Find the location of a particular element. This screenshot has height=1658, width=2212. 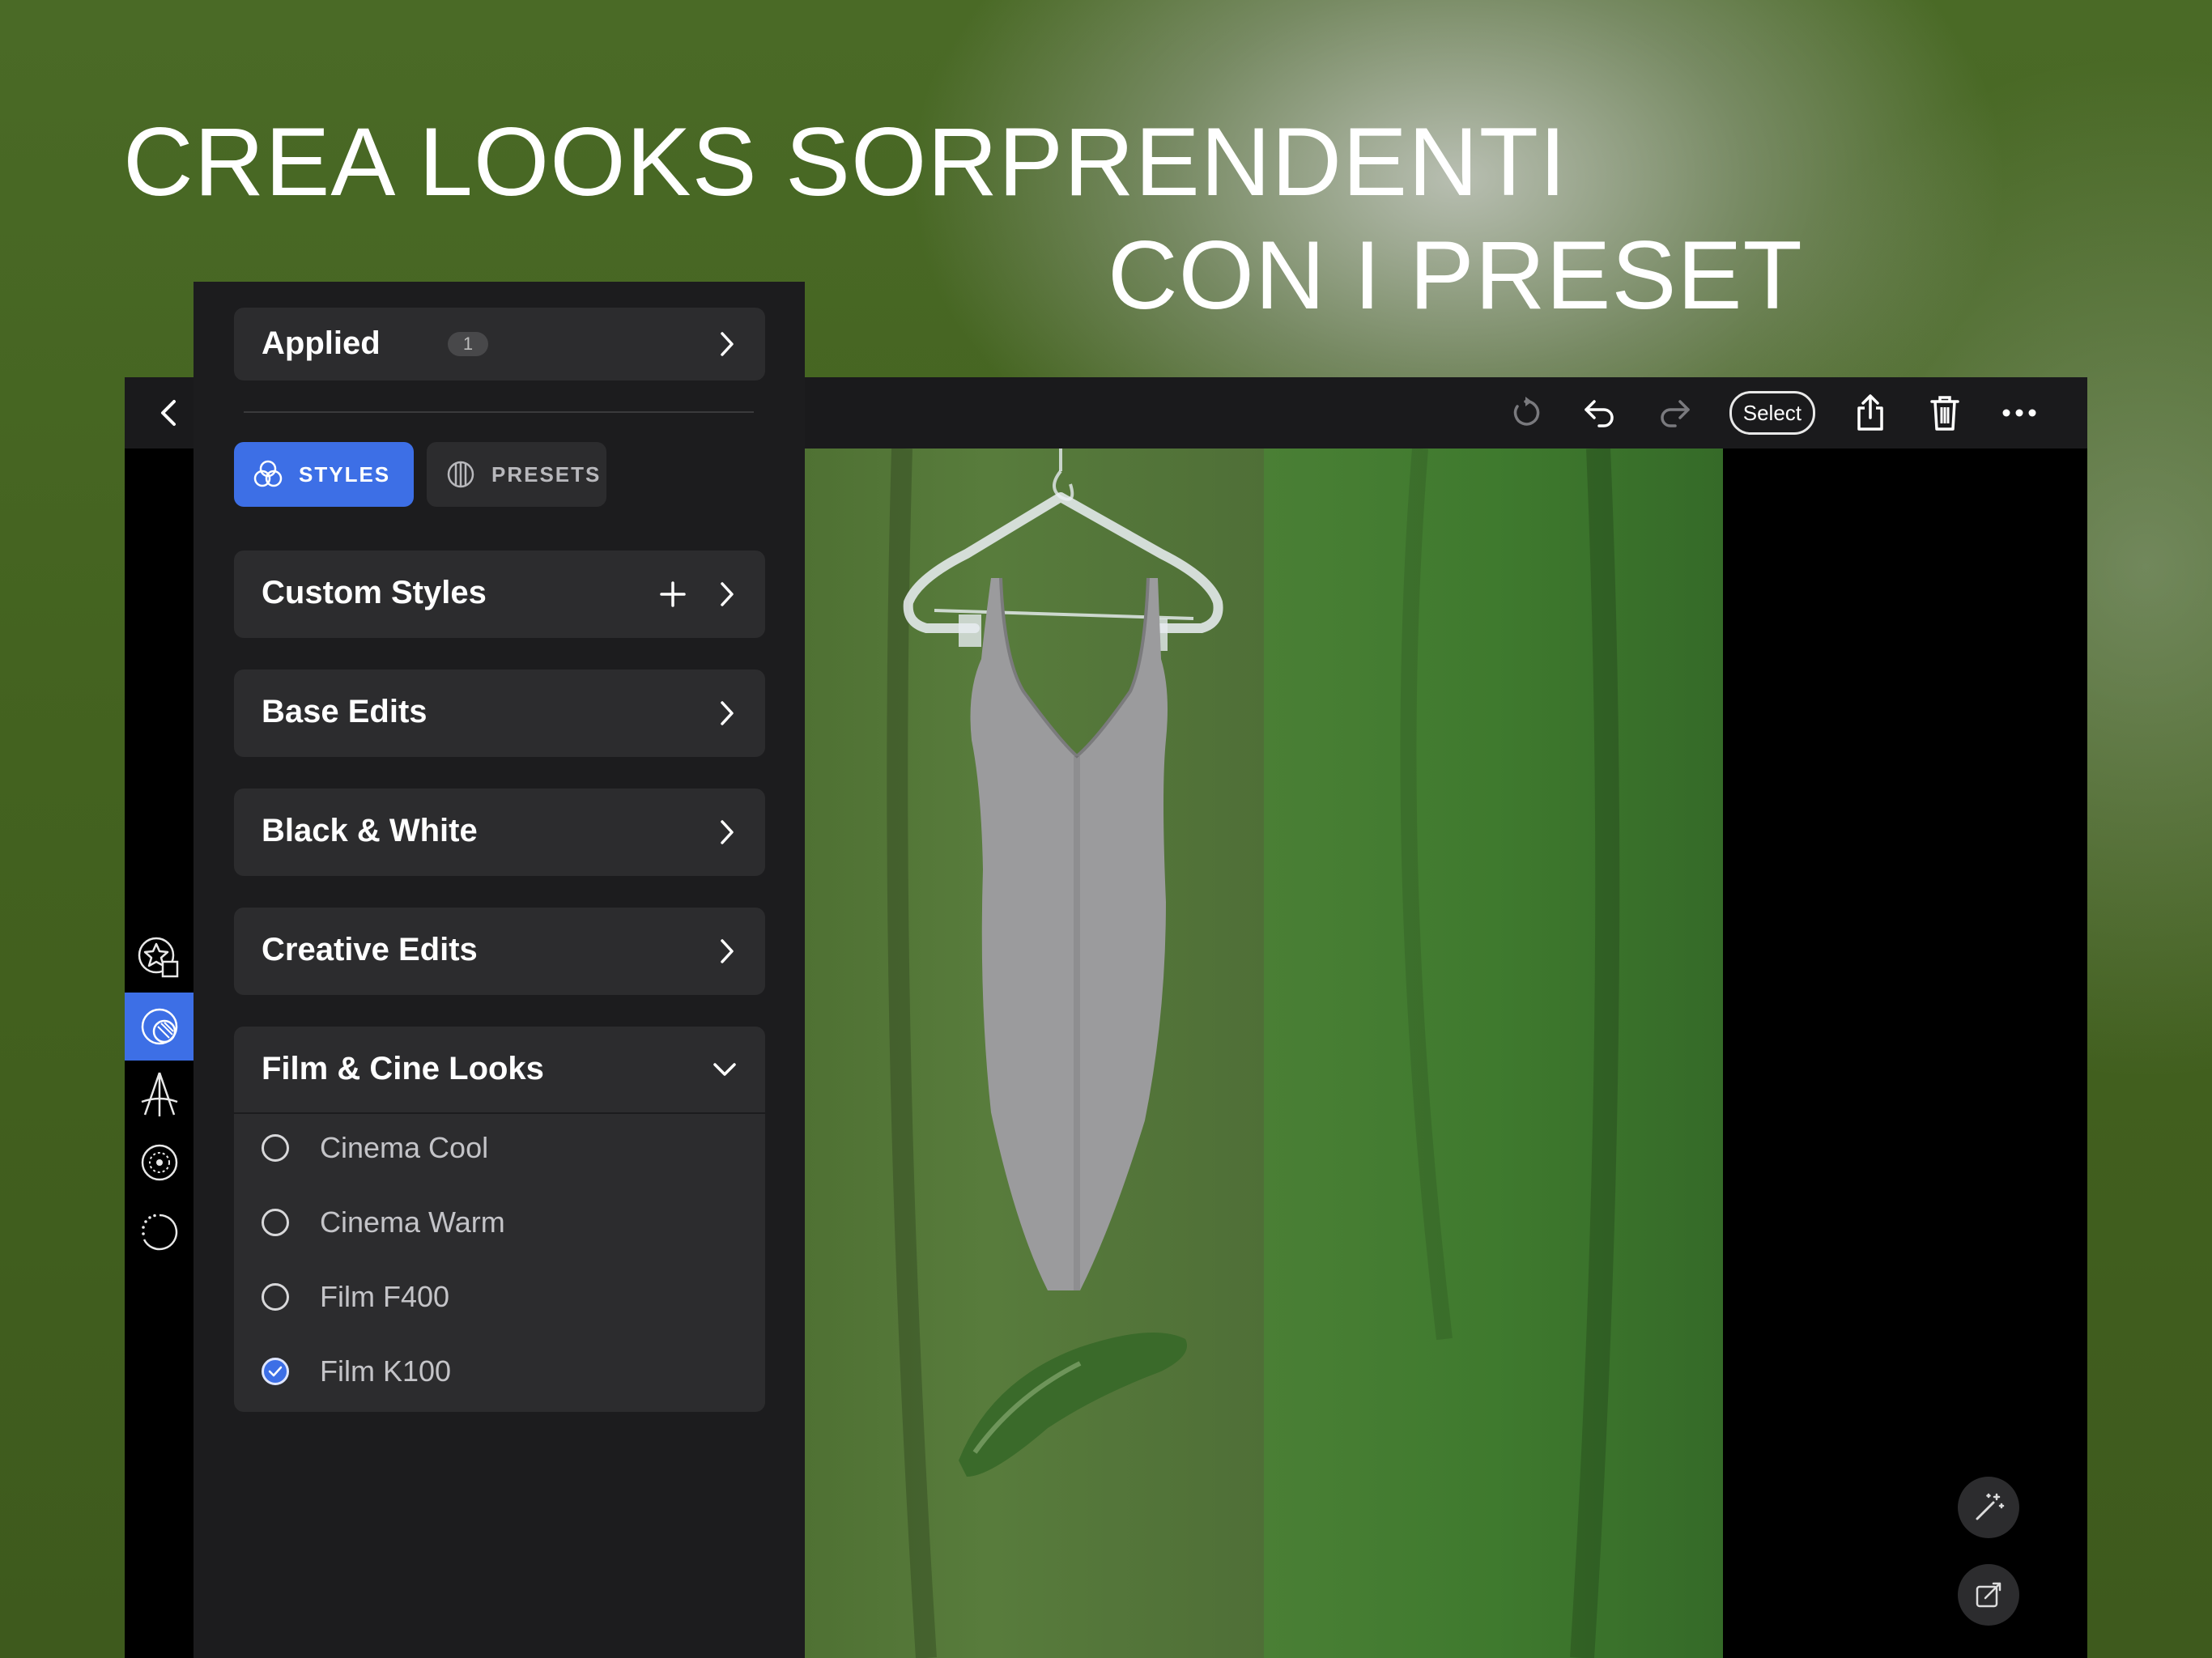

magic-wand-icon is located at coordinates (1989, 1507).